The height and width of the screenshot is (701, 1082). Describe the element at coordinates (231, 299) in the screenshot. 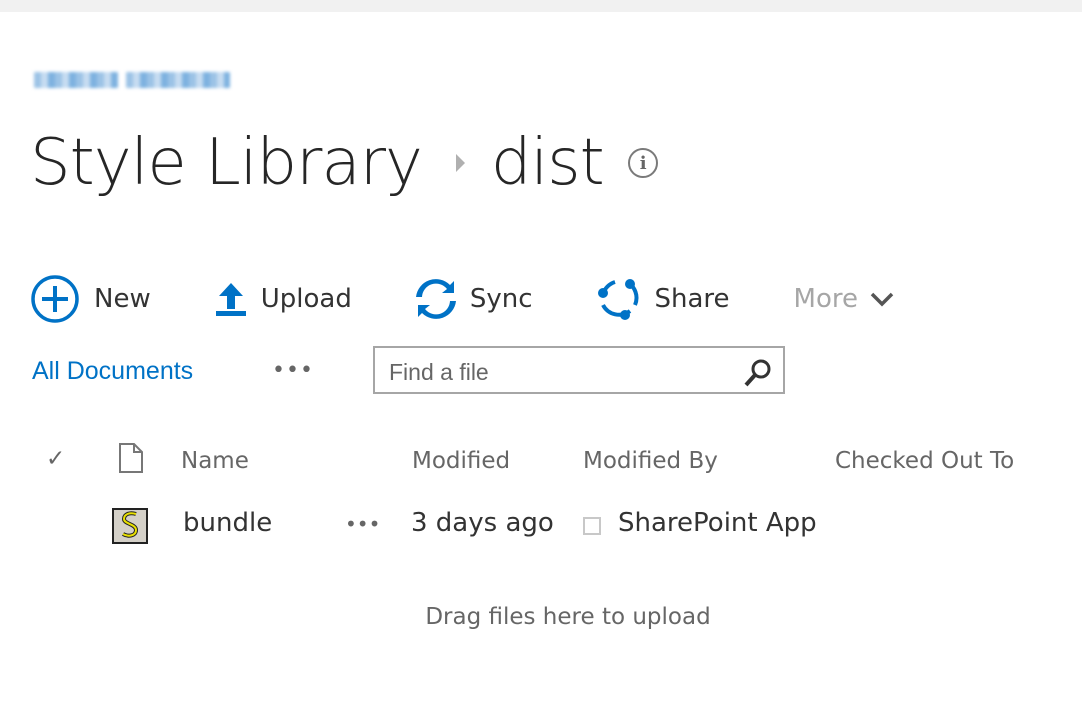

I see `upload-arrow-icon` at that location.